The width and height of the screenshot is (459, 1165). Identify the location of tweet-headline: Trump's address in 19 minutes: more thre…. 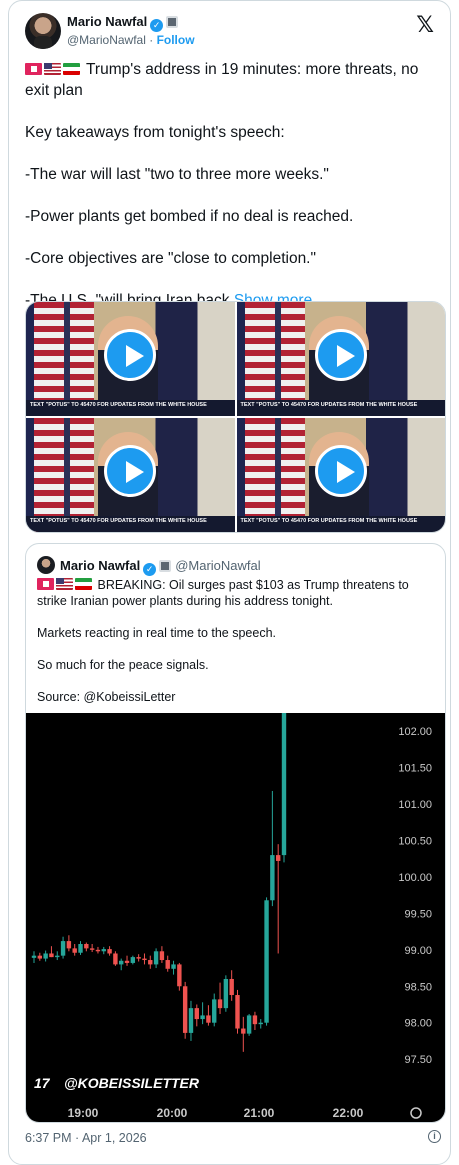
(222, 80).